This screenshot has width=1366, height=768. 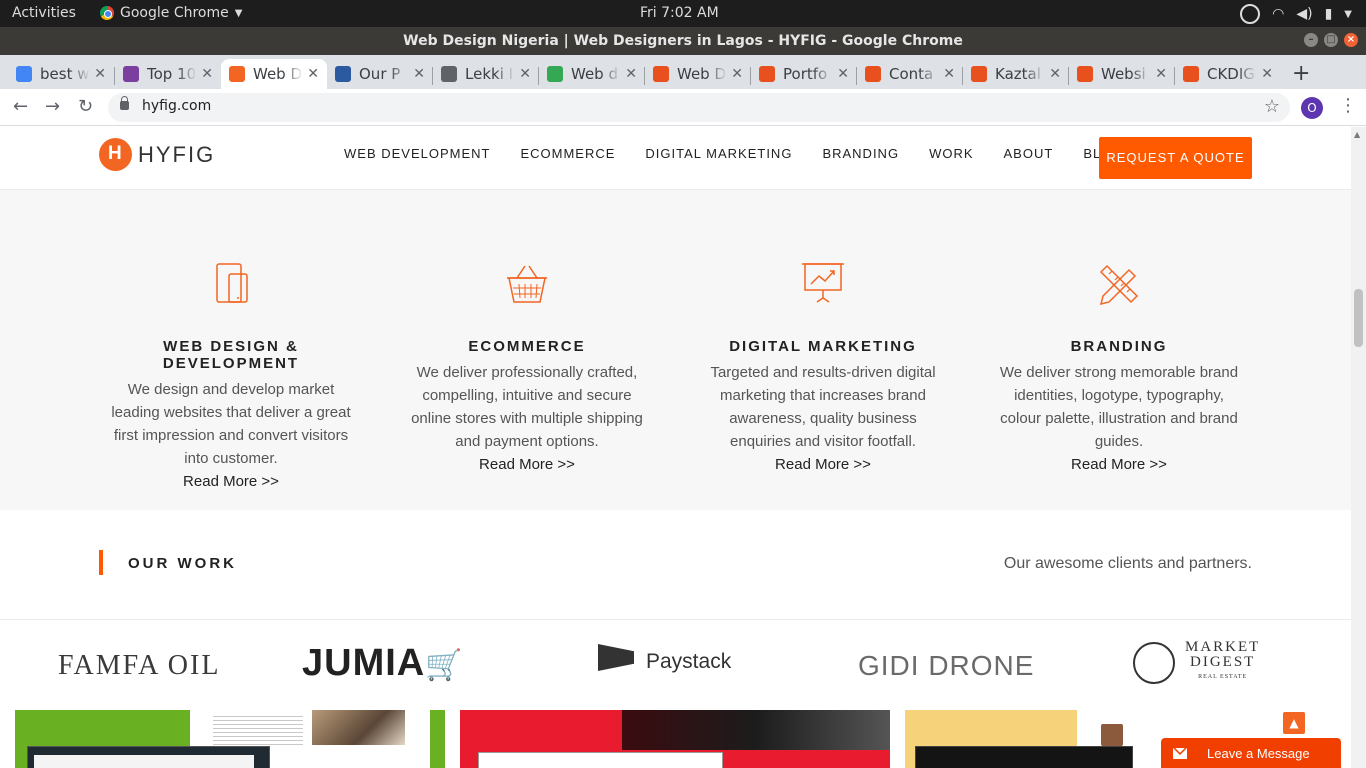 What do you see at coordinates (718, 153) in the screenshot?
I see `nav-digital-marketing: DIGITAL MARKETING` at bounding box center [718, 153].